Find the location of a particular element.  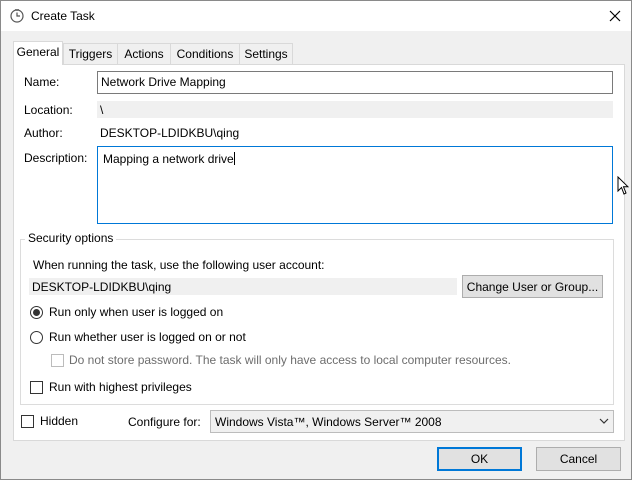

configure-label: Configure for: is located at coordinates (164, 422).